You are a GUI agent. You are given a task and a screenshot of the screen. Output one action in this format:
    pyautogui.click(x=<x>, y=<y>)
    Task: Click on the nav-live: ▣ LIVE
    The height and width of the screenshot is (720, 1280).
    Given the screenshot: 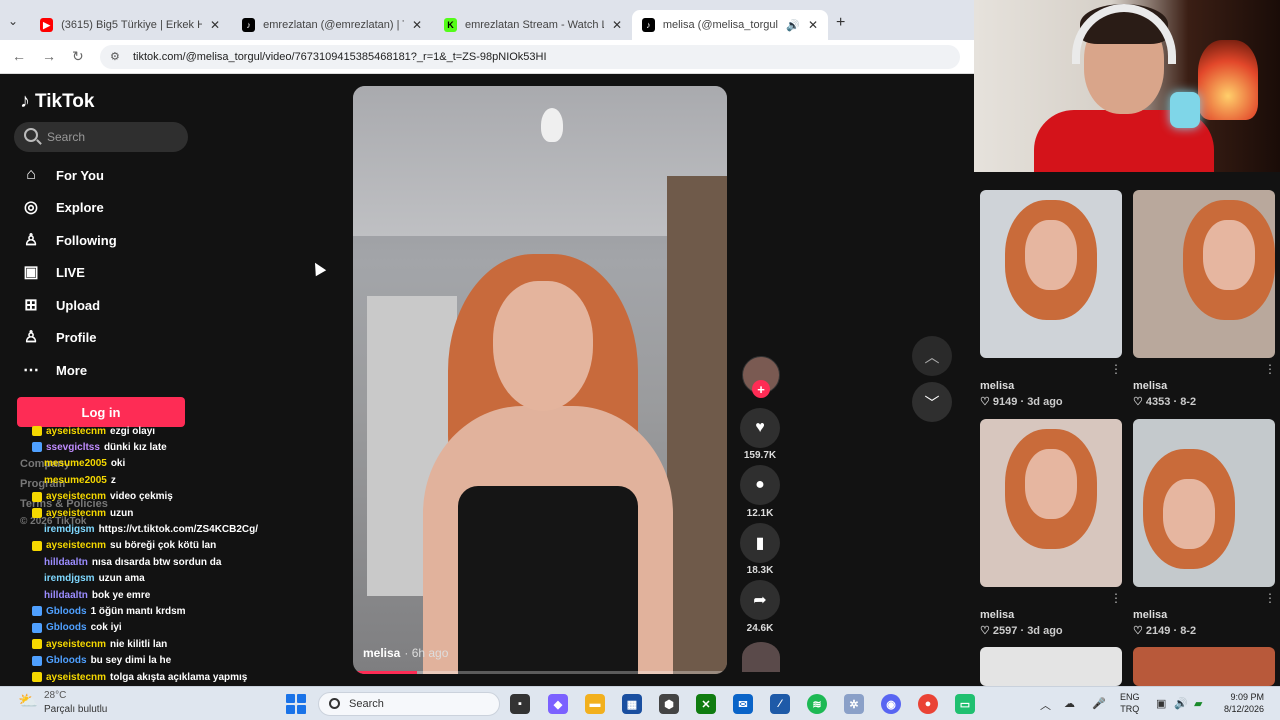 What is the action you would take?
    pyautogui.click(x=52, y=272)
    